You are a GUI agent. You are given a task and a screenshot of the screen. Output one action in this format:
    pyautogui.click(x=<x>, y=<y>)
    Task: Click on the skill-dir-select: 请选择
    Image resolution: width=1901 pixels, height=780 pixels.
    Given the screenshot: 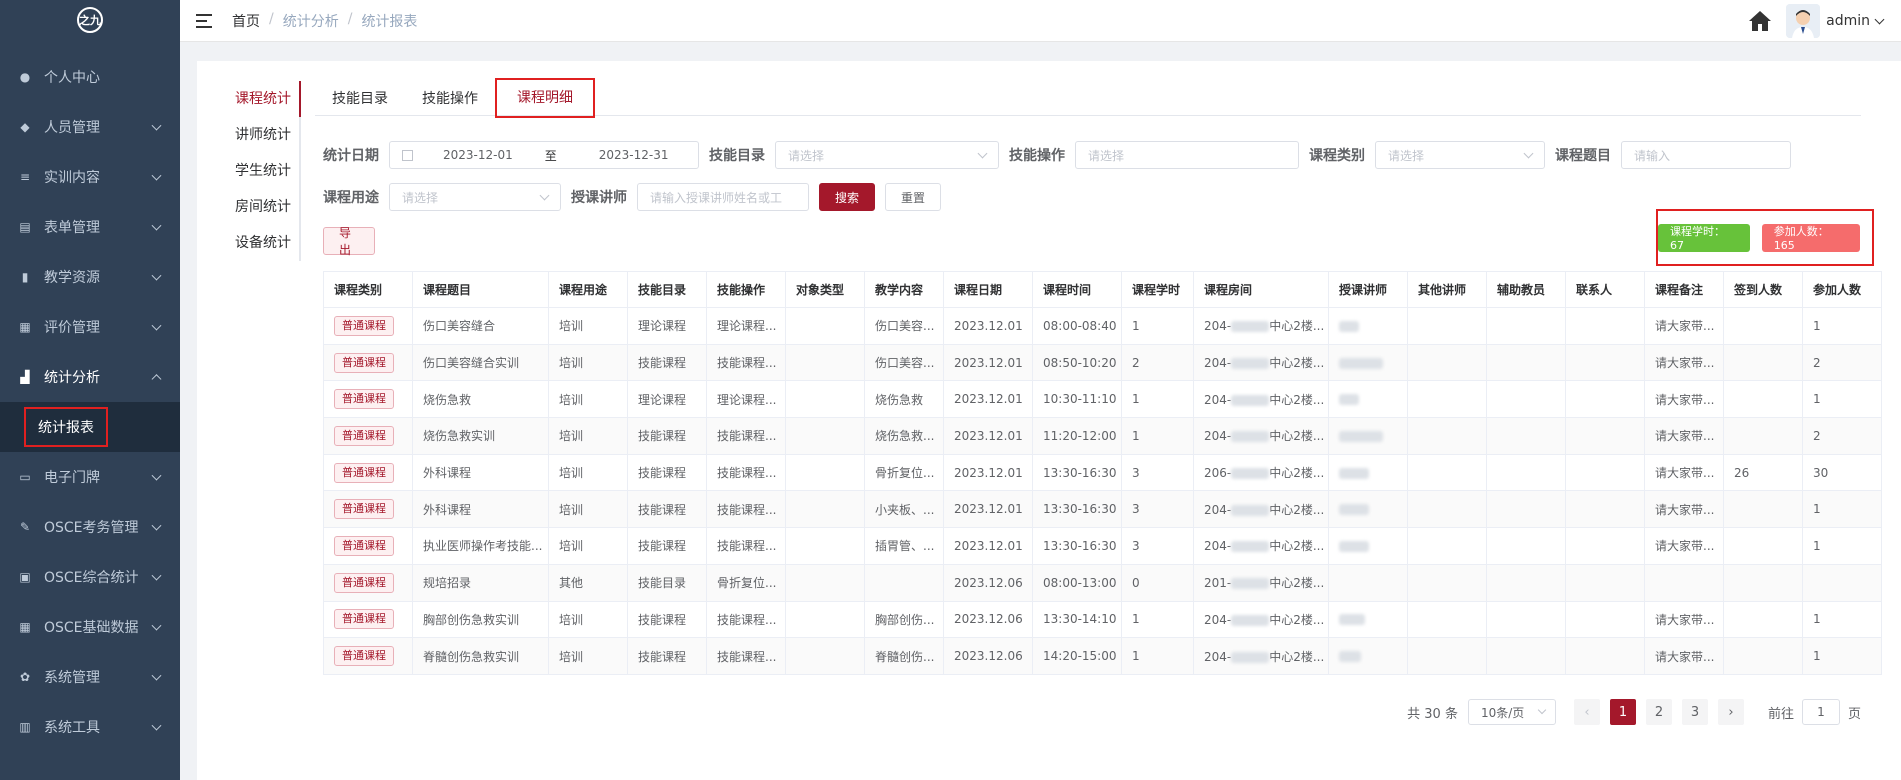 What is the action you would take?
    pyautogui.click(x=887, y=155)
    